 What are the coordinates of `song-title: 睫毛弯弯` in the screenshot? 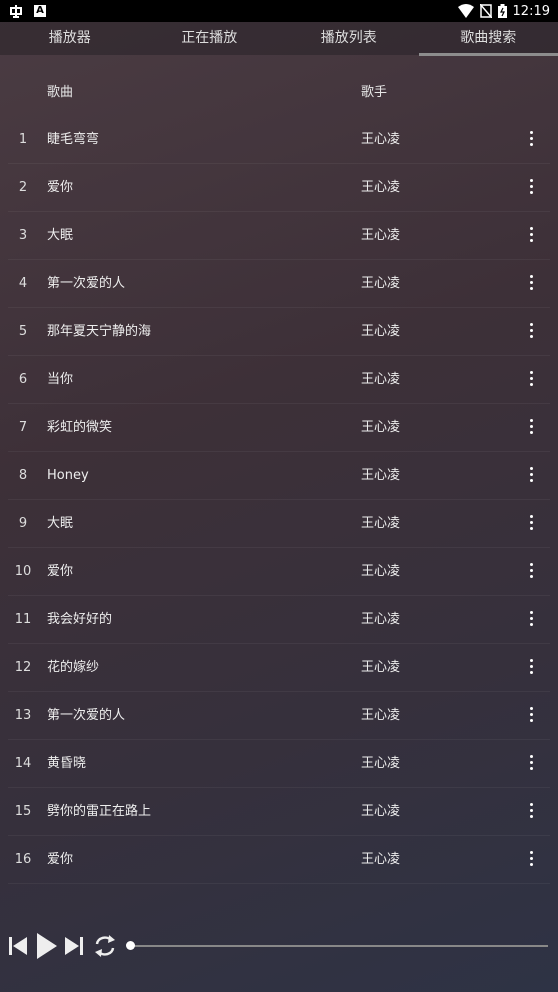 It's located at (73, 139).